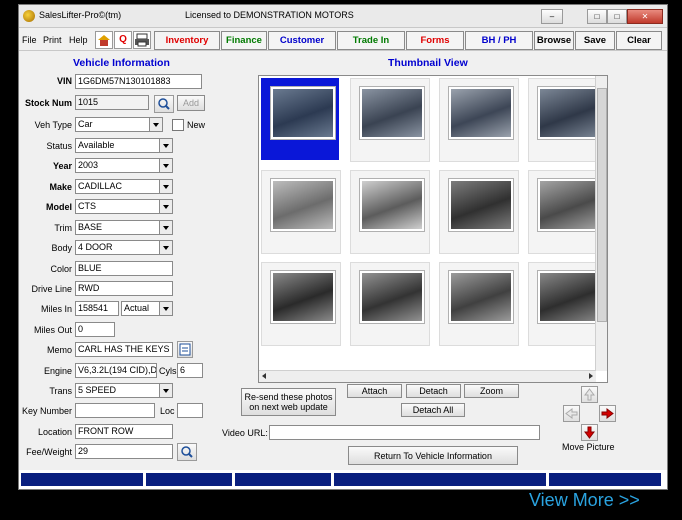  What do you see at coordinates (288, 402) in the screenshot?
I see `resend-photos-button: Re-send these photos on next web update` at bounding box center [288, 402].